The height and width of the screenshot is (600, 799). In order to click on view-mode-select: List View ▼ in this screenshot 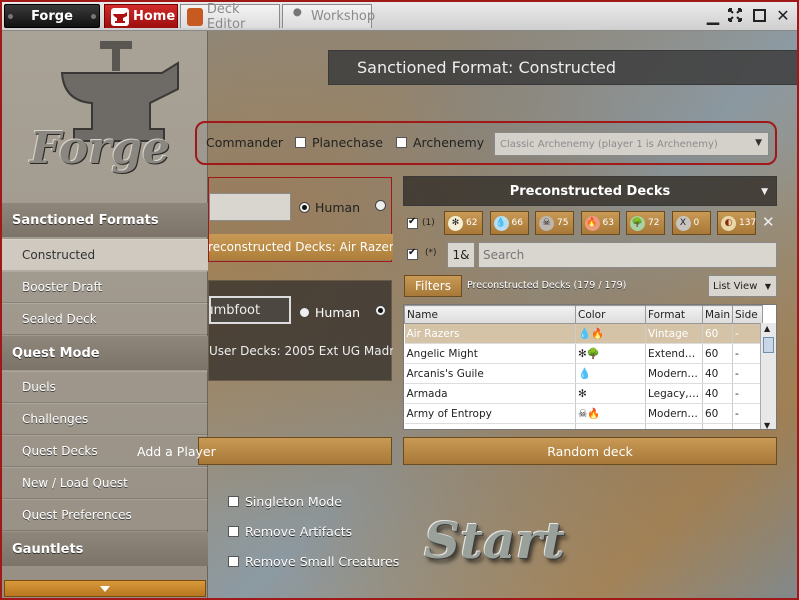, I will do `click(742, 286)`.